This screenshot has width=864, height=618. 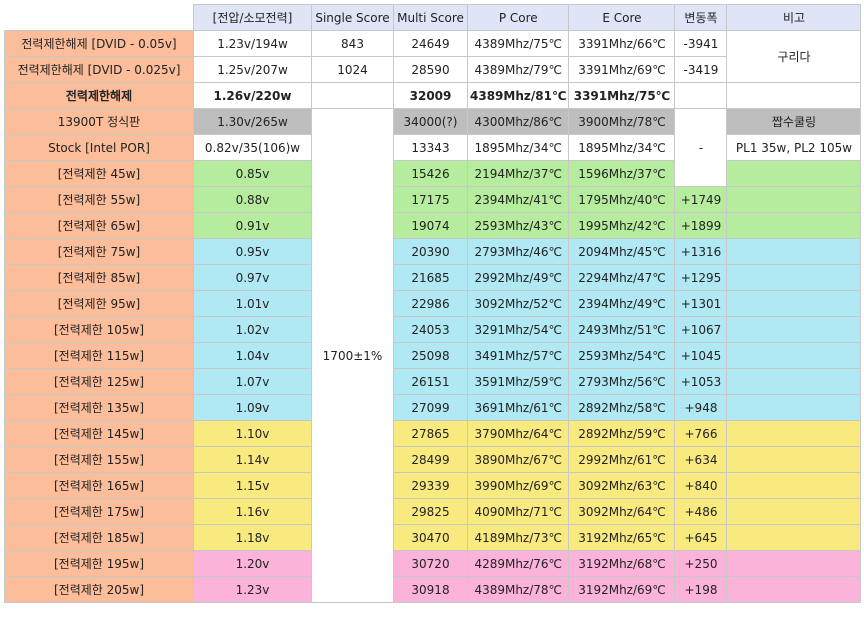 What do you see at coordinates (701, 225) in the screenshot?
I see `delta-cell: +1899` at bounding box center [701, 225].